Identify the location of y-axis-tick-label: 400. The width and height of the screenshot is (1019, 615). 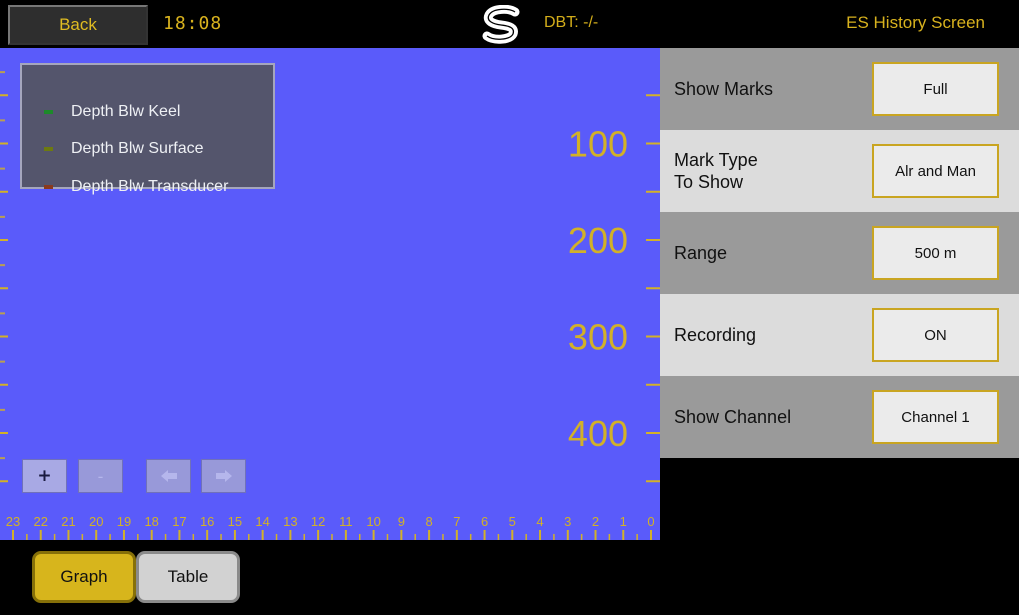
(598, 433).